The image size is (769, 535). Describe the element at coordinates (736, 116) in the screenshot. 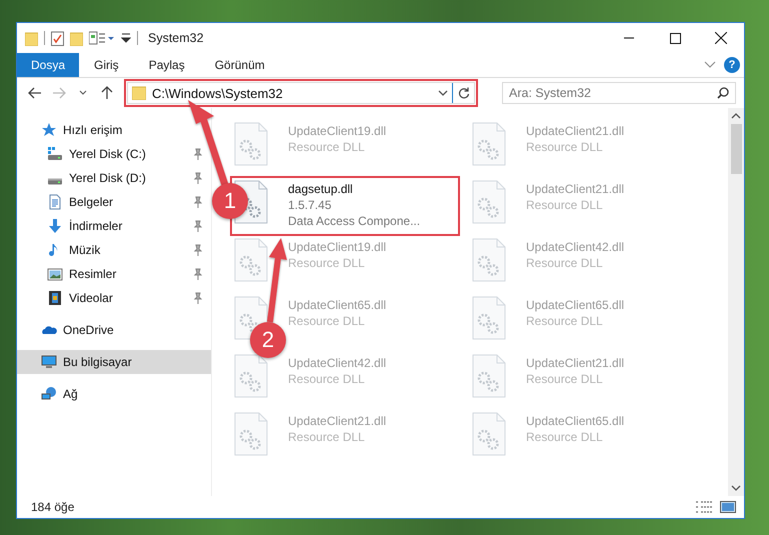

I see `scroll-up-icon` at that location.